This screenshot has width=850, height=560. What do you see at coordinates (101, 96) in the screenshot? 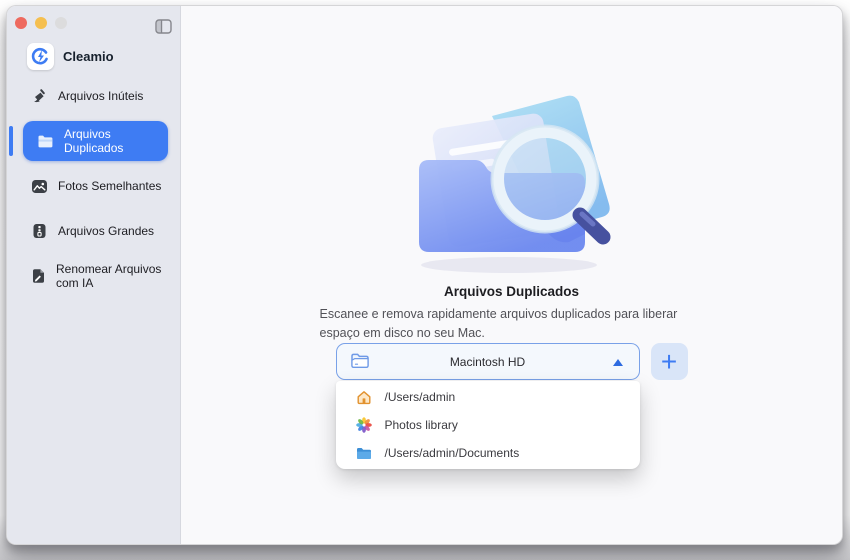
I see `sidebar-item-label: Arquivos Inúteis` at bounding box center [101, 96].